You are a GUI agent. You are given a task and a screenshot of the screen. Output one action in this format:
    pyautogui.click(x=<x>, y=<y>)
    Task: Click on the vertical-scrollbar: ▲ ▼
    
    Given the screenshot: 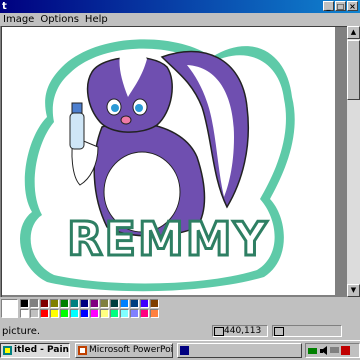 What is the action you would take?
    pyautogui.click(x=353, y=161)
    